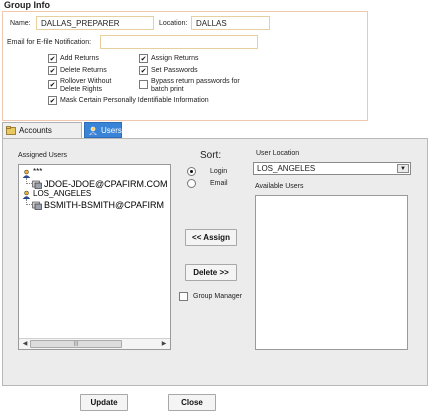 This screenshot has height=415, width=430. What do you see at coordinates (279, 186) in the screenshot?
I see `available-users-label: Available Users` at bounding box center [279, 186].